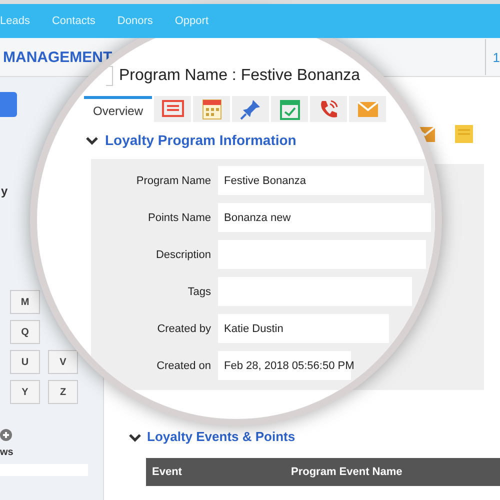 The height and width of the screenshot is (500, 500). Describe the element at coordinates (109, 76) in the screenshot. I see `toggle-button` at that location.